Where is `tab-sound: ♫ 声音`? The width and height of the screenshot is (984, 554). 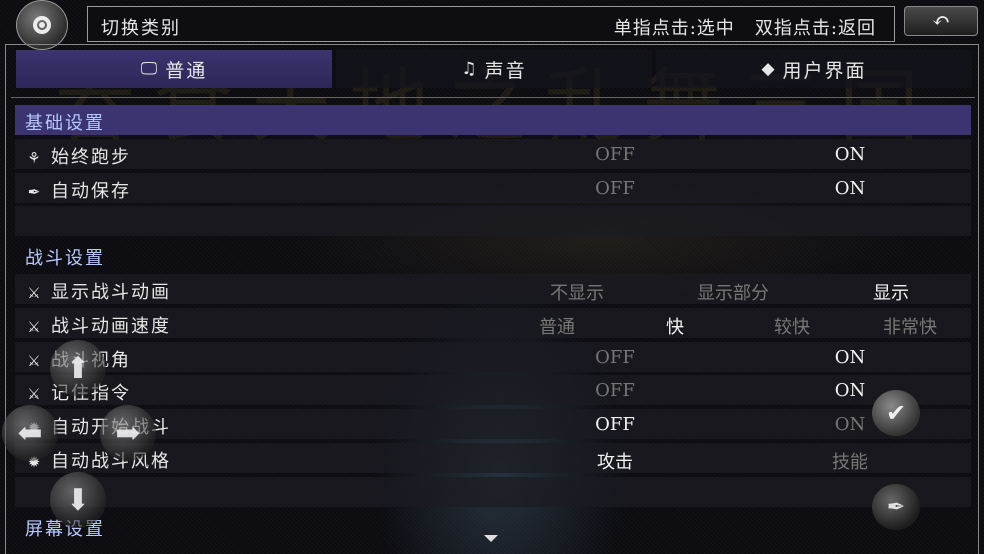 tab-sound: ♫ 声音 is located at coordinates (494, 69).